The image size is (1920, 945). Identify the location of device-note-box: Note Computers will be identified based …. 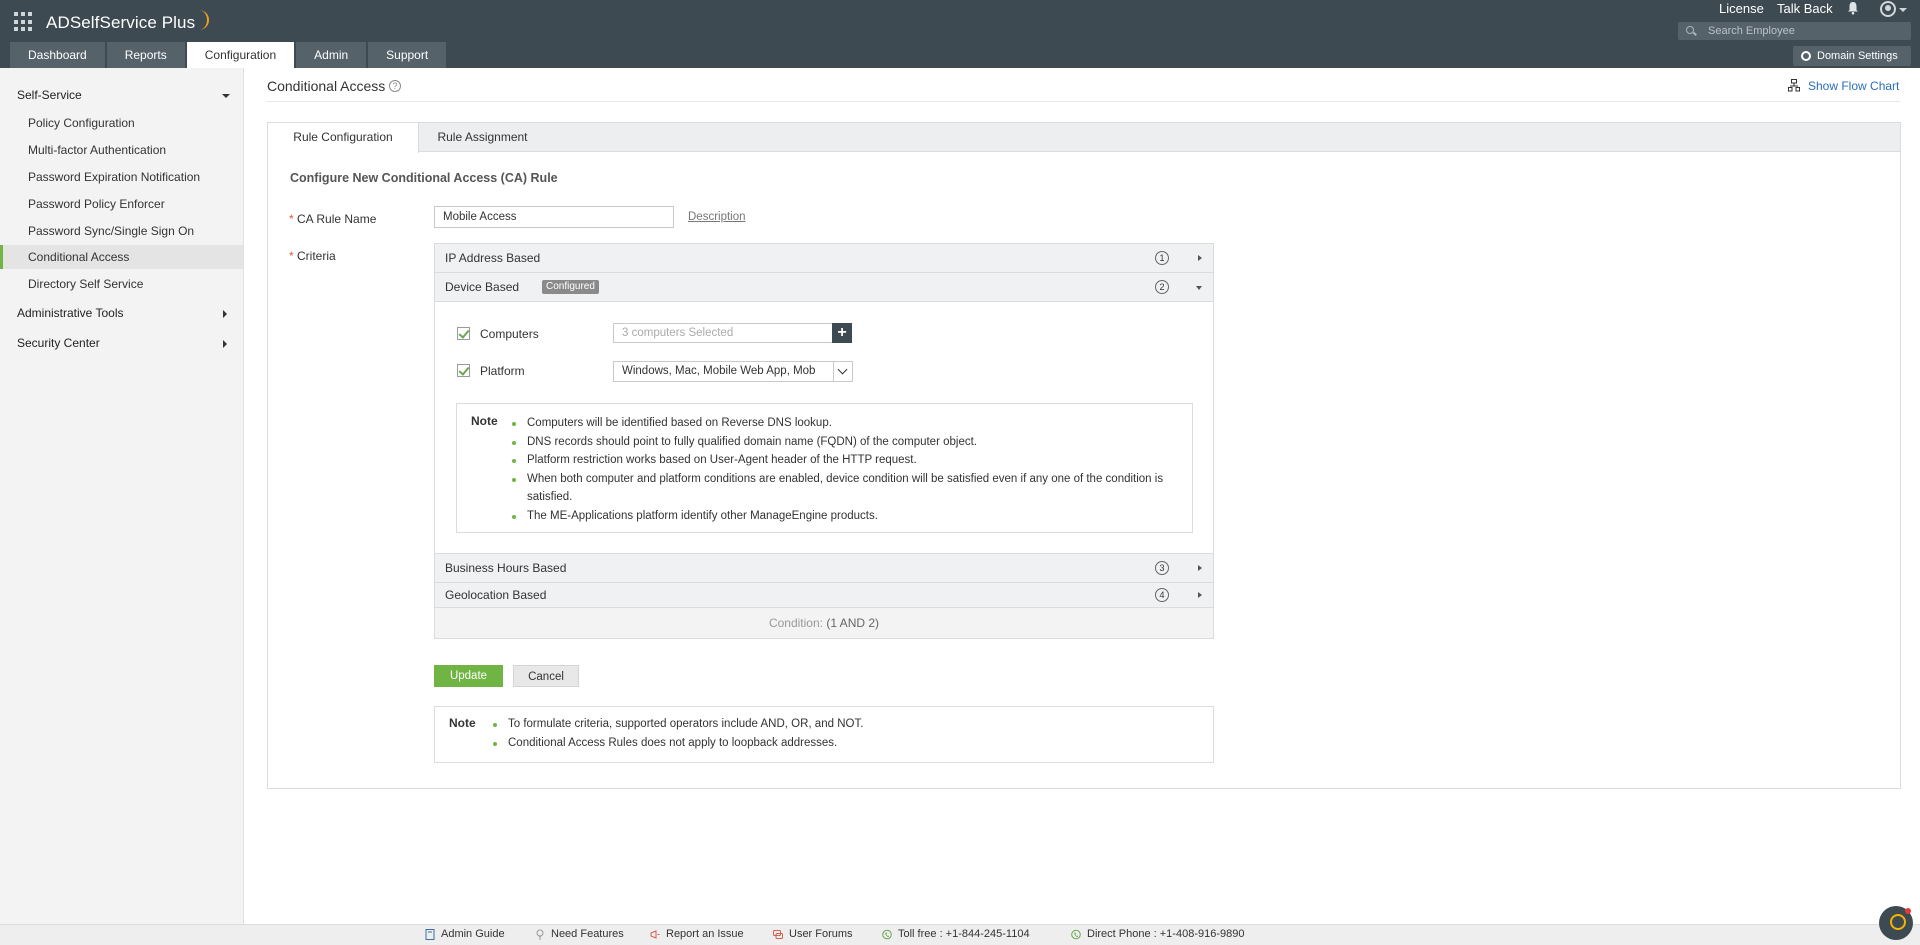
(824, 468).